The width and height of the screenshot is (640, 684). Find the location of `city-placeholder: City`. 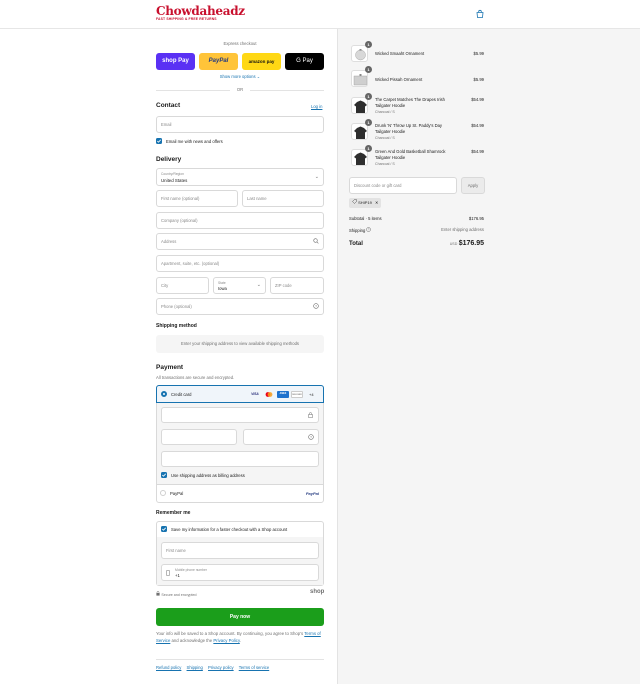

city-placeholder: City is located at coordinates (165, 285).